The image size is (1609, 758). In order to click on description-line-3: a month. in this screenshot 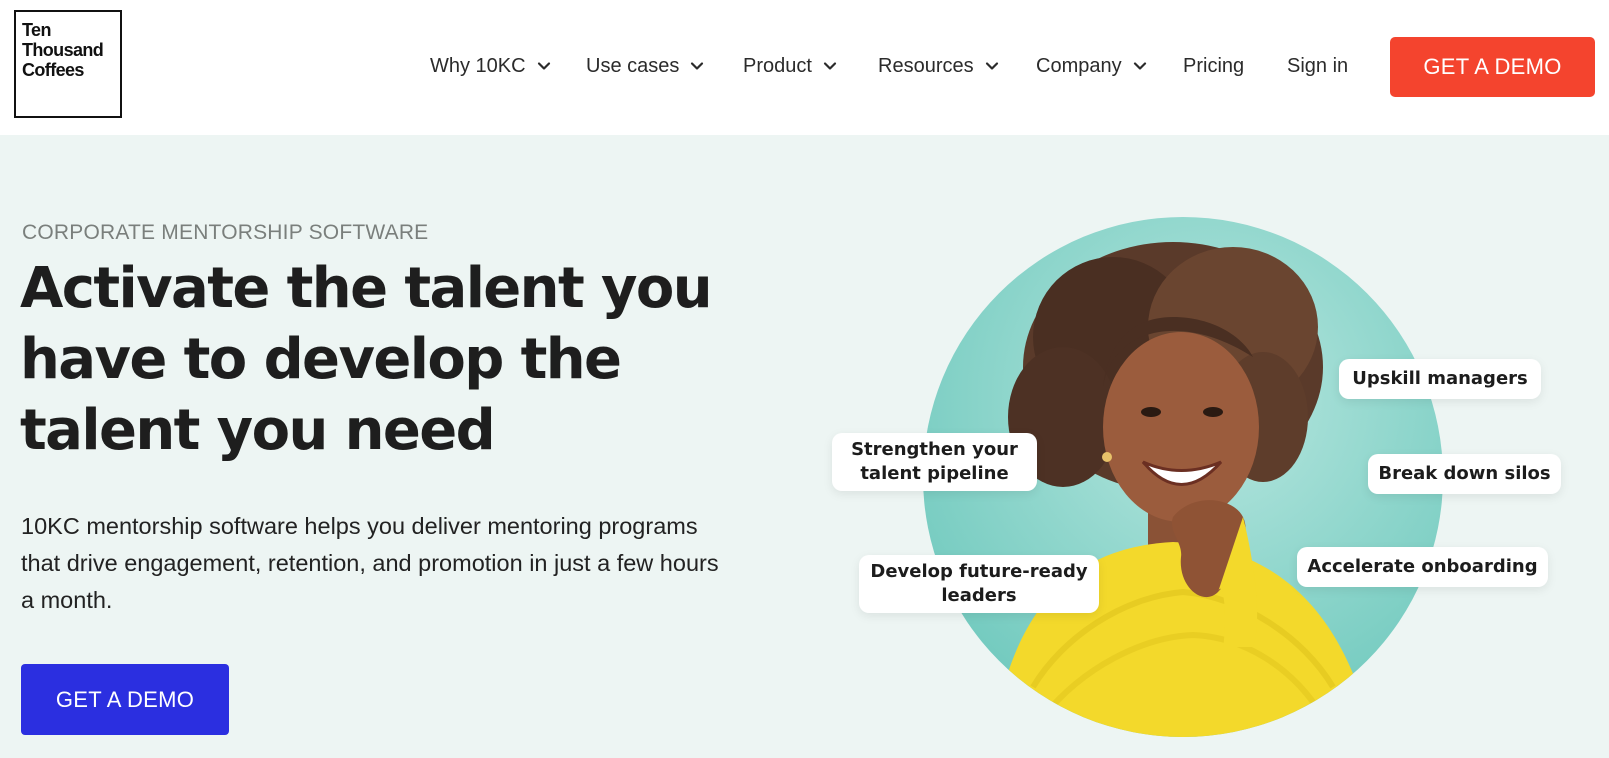, I will do `click(67, 600)`.